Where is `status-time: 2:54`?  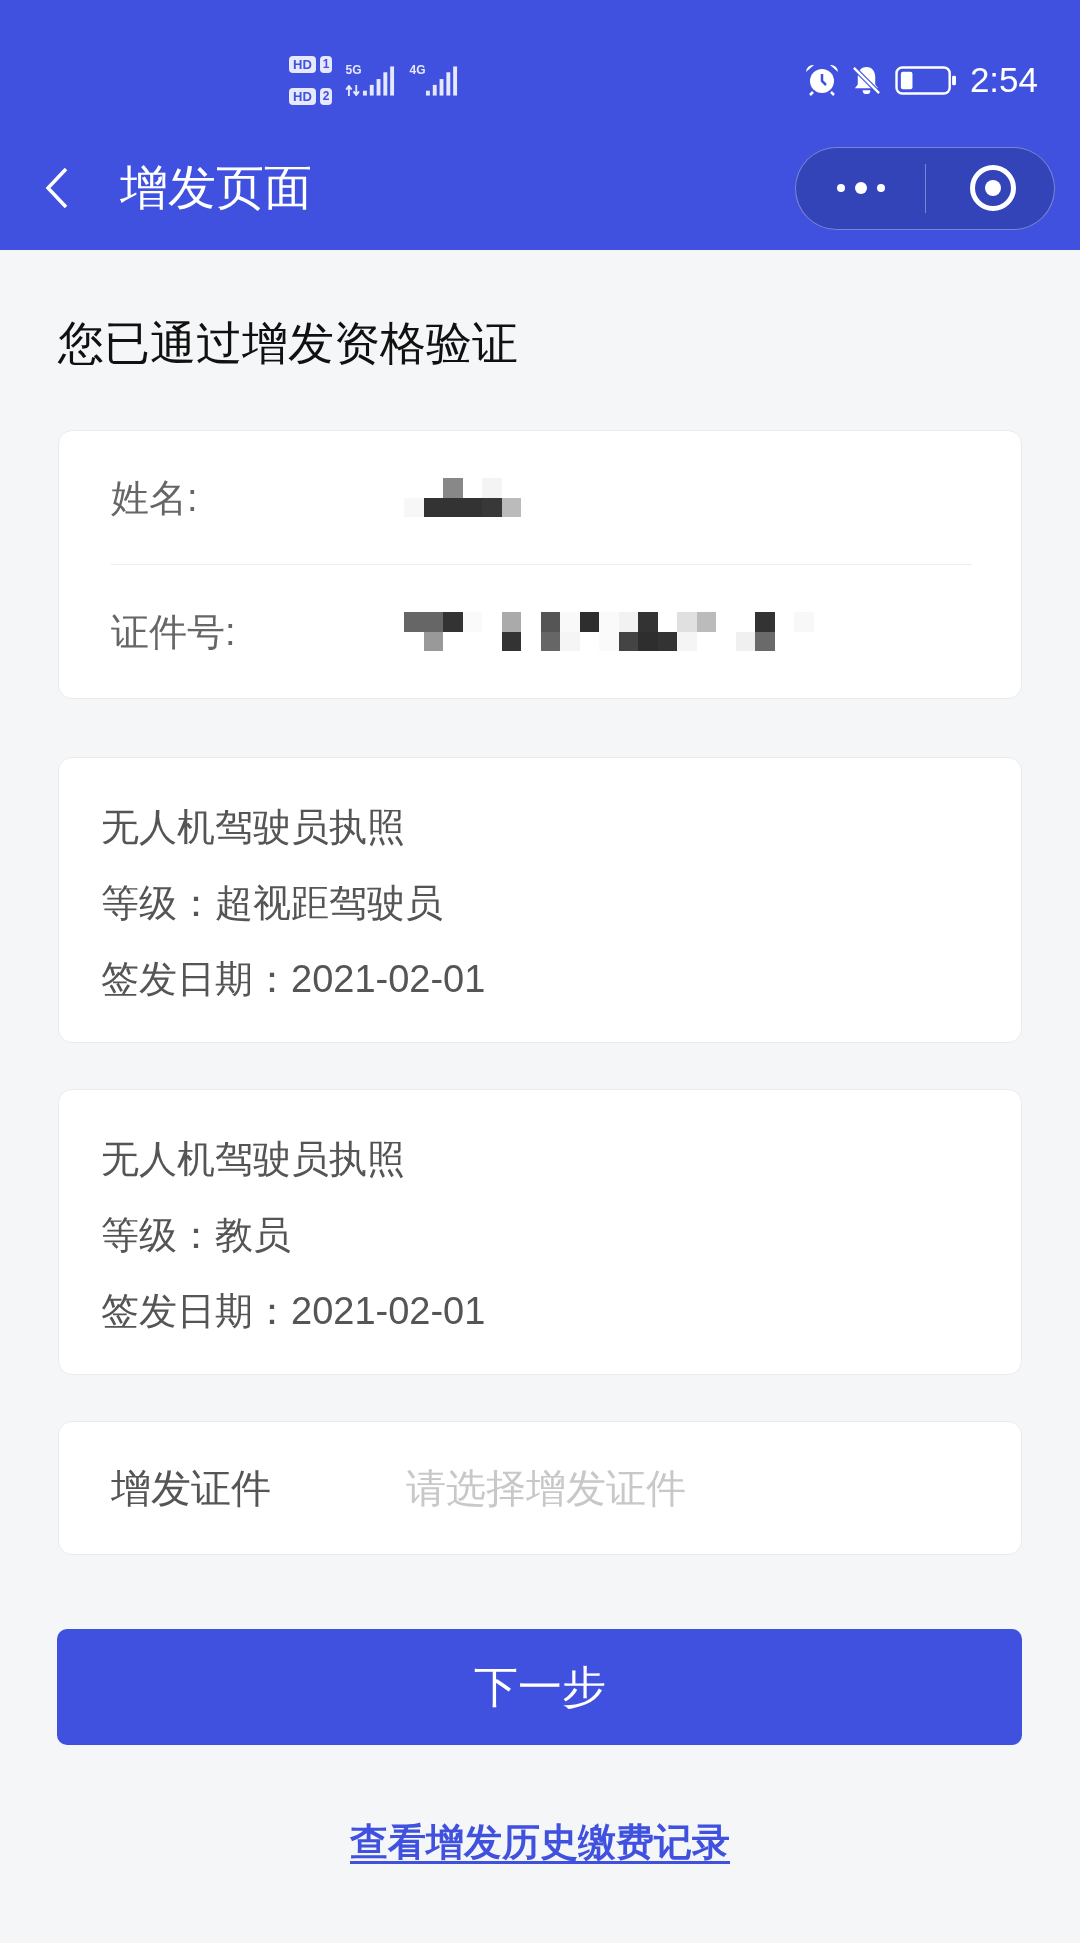
status-time: 2:54 is located at coordinates (1003, 80).